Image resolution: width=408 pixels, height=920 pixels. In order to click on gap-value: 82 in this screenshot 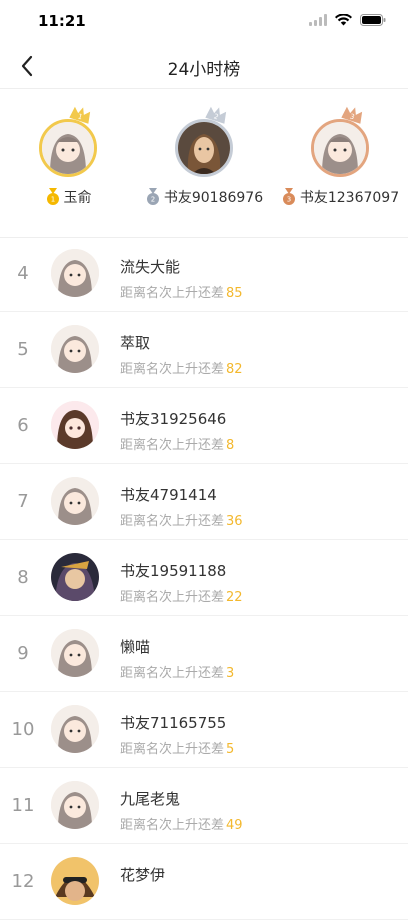, I will do `click(234, 369)`.